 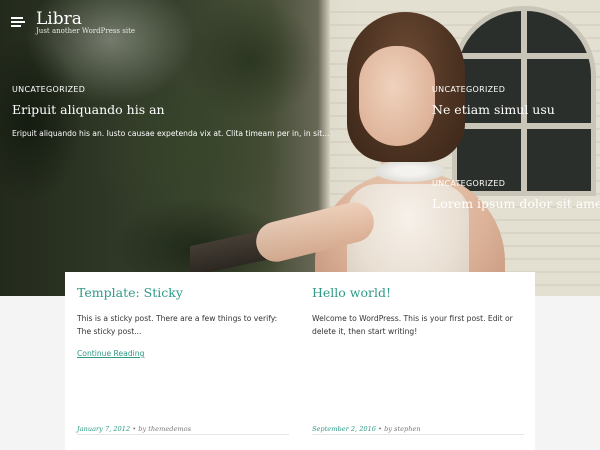 I want to click on featured-1-title: Eripuit aliquando his an, so click(x=88, y=109).